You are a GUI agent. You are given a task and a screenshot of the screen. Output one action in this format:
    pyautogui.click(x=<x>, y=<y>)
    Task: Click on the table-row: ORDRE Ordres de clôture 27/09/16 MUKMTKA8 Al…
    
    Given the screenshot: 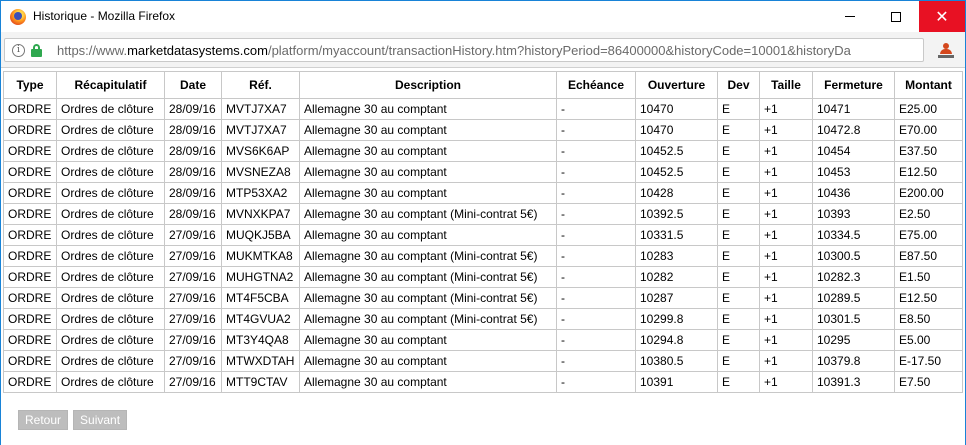 What is the action you would take?
    pyautogui.click(x=483, y=256)
    